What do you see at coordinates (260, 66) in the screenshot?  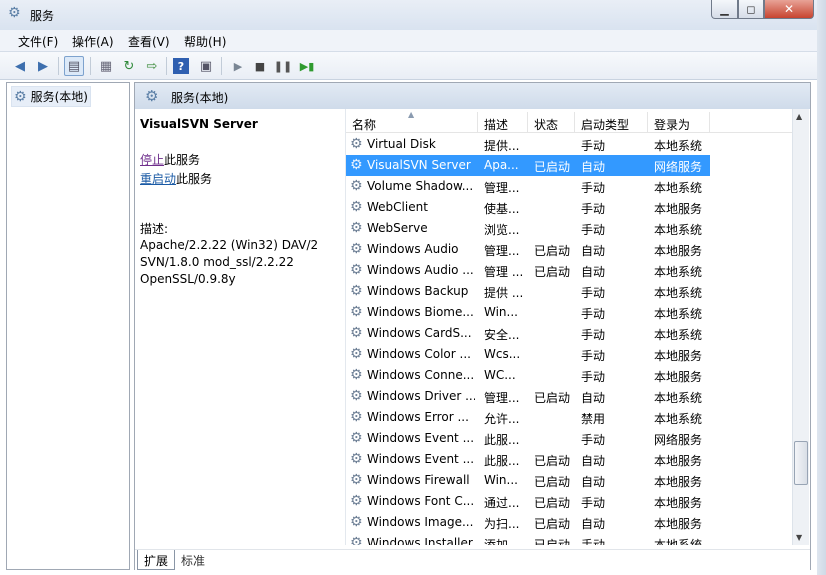 I see `stop-icon: ■` at bounding box center [260, 66].